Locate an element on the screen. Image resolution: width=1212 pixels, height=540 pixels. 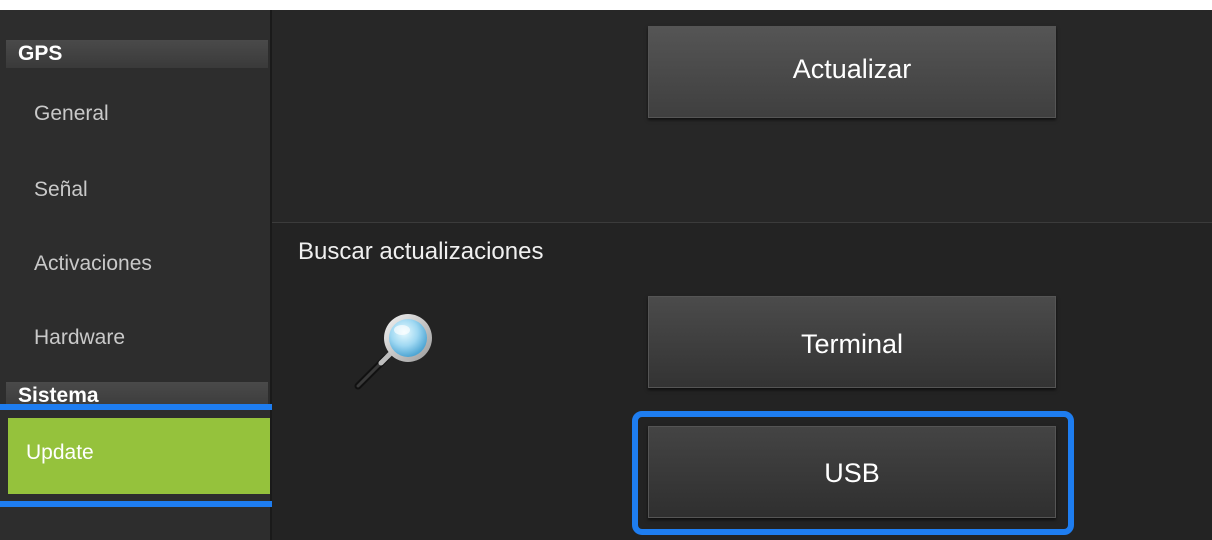
sidebar-item-senal: Señal is located at coordinates (137, 190).